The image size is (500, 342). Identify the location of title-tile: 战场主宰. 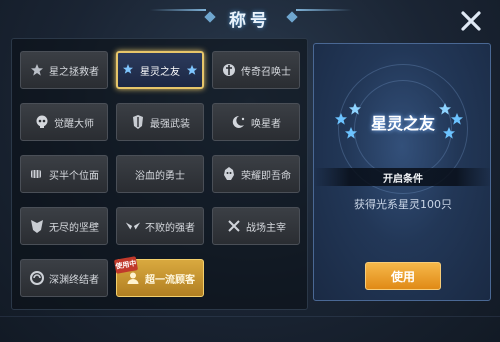
(256, 226).